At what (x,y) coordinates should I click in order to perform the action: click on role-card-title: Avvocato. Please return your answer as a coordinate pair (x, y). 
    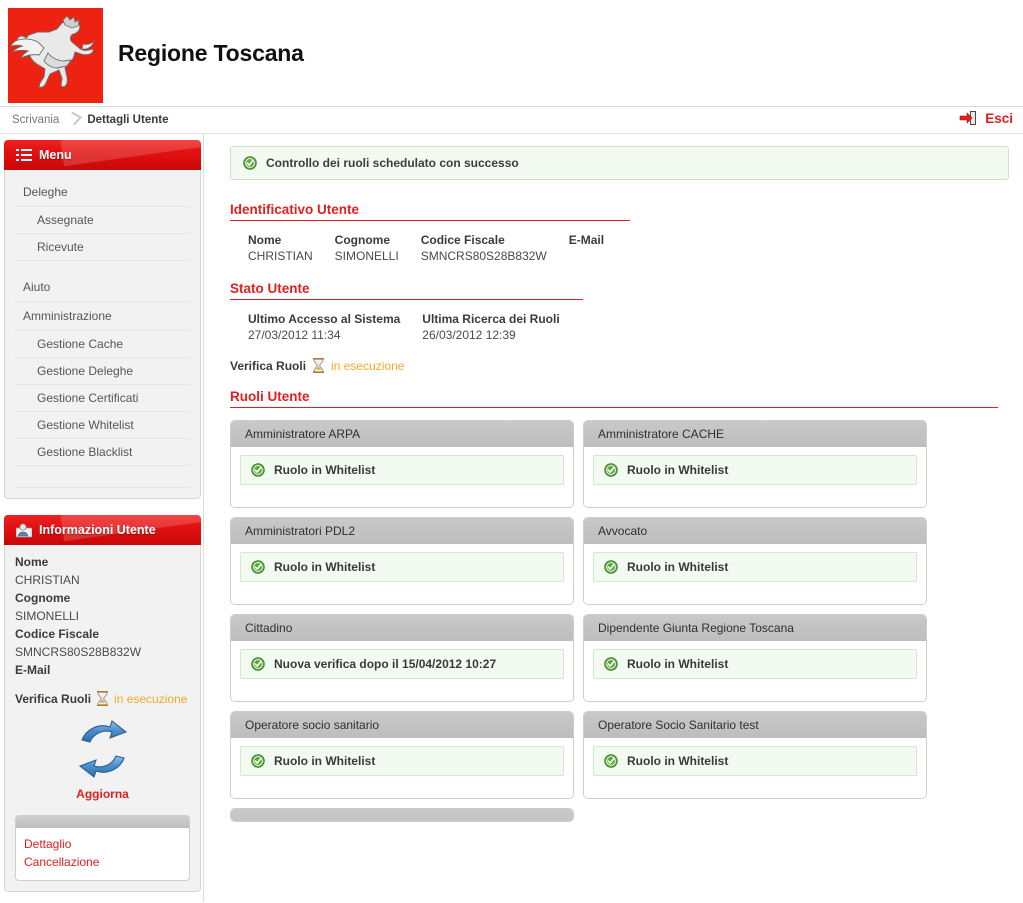
    Looking at the image, I should click on (755, 531).